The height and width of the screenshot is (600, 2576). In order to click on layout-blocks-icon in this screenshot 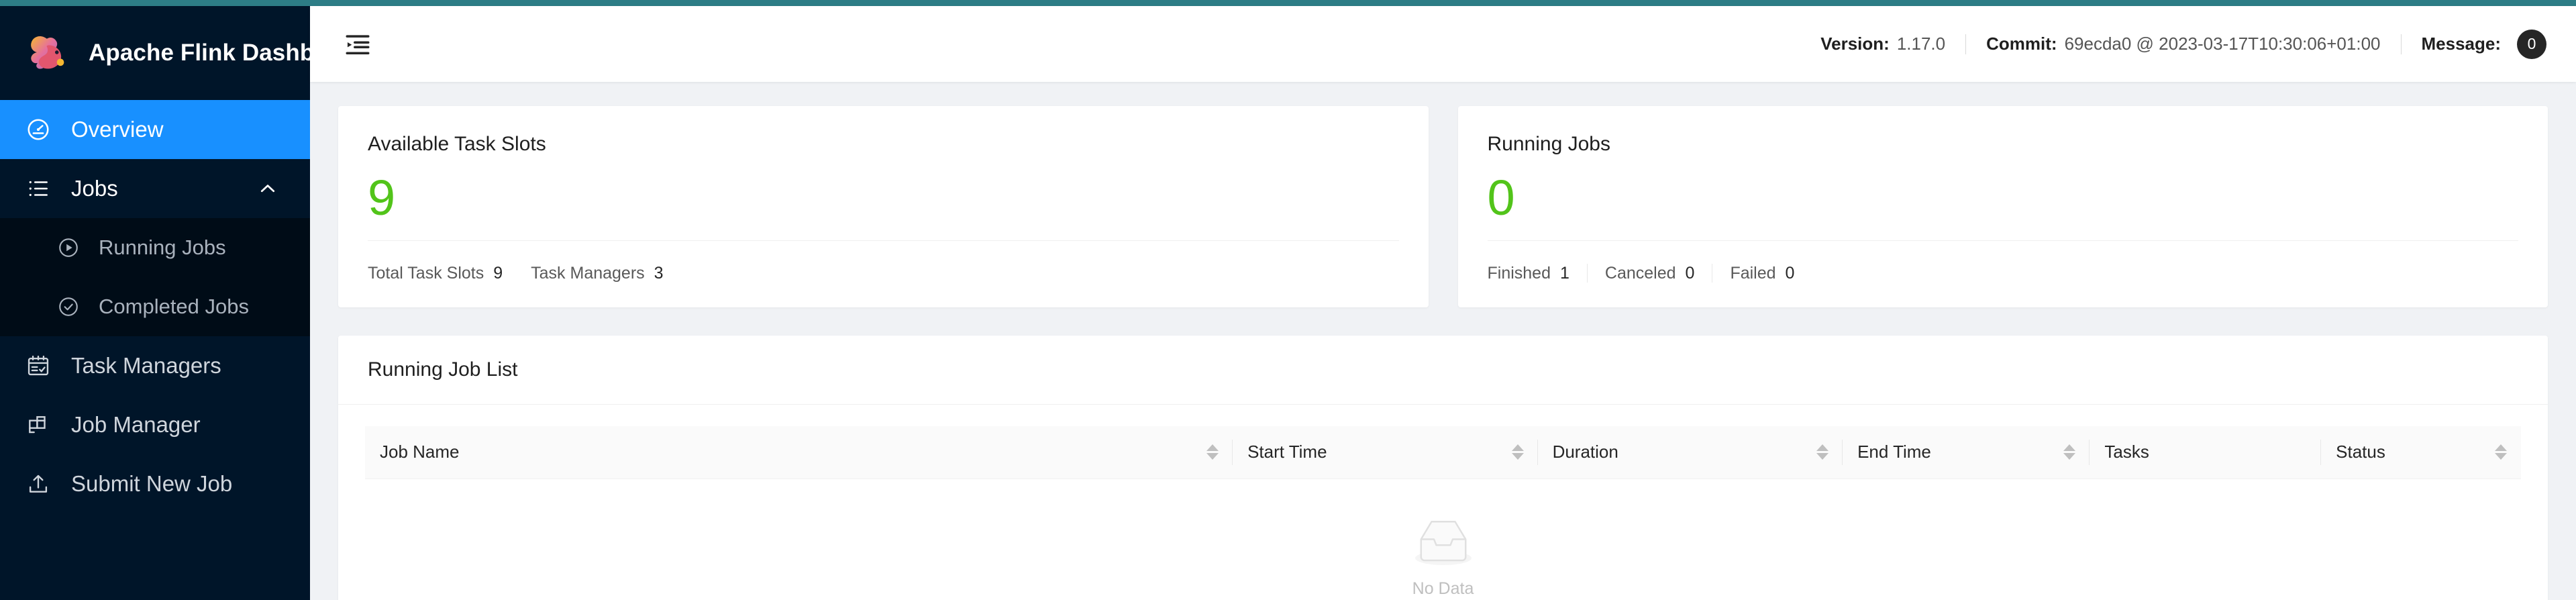, I will do `click(38, 425)`.